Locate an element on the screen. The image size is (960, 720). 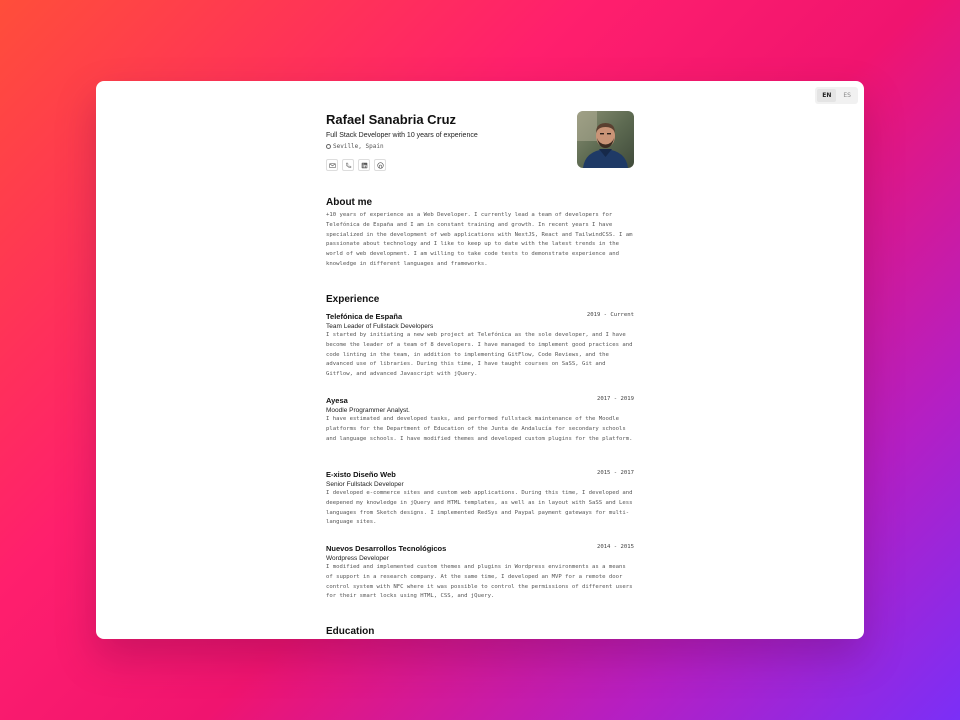
about-heading: About me is located at coordinates (349, 202).